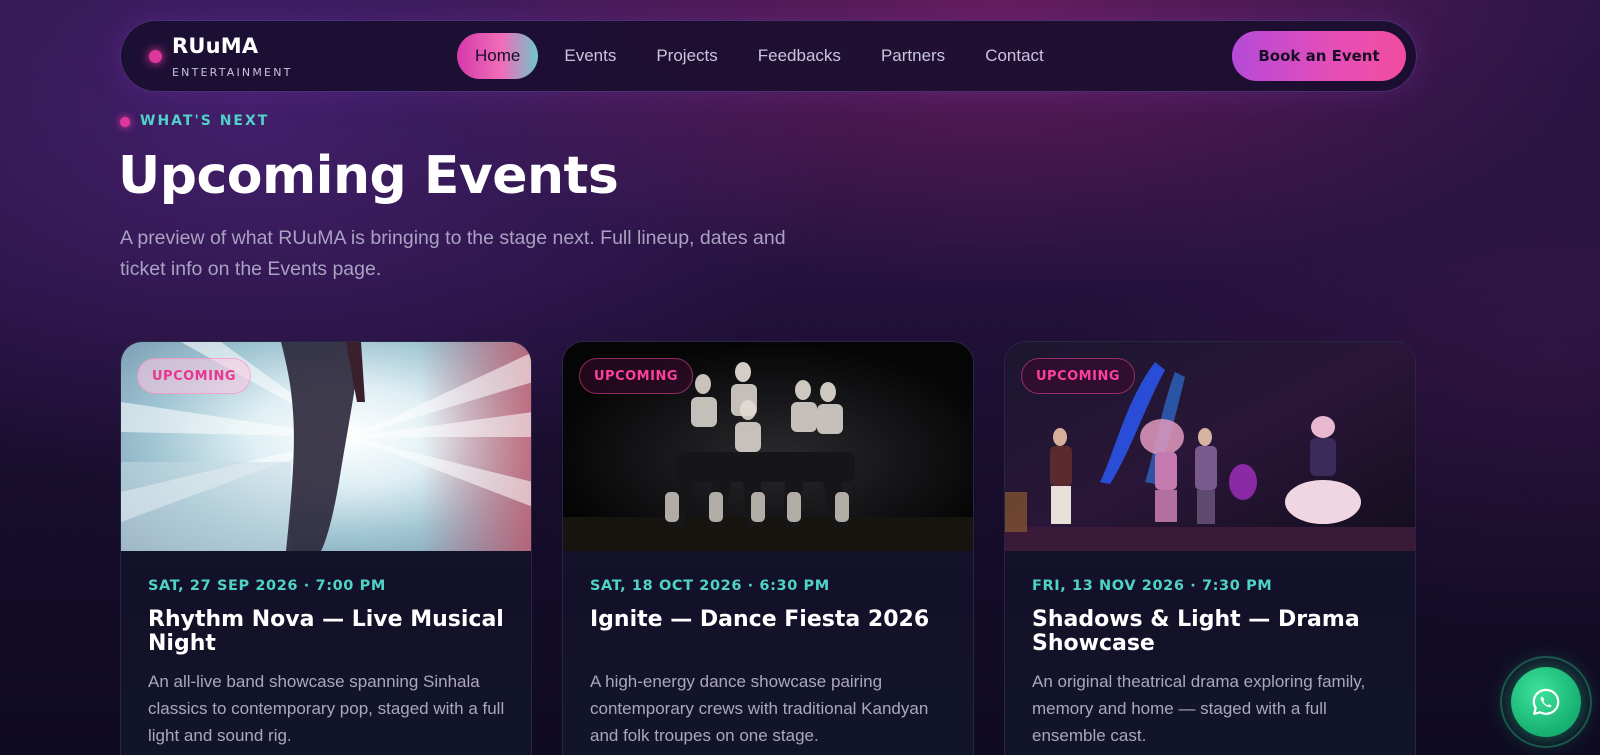 The width and height of the screenshot is (1600, 755). What do you see at coordinates (125, 122) in the screenshot?
I see `eyebrow-dot` at bounding box center [125, 122].